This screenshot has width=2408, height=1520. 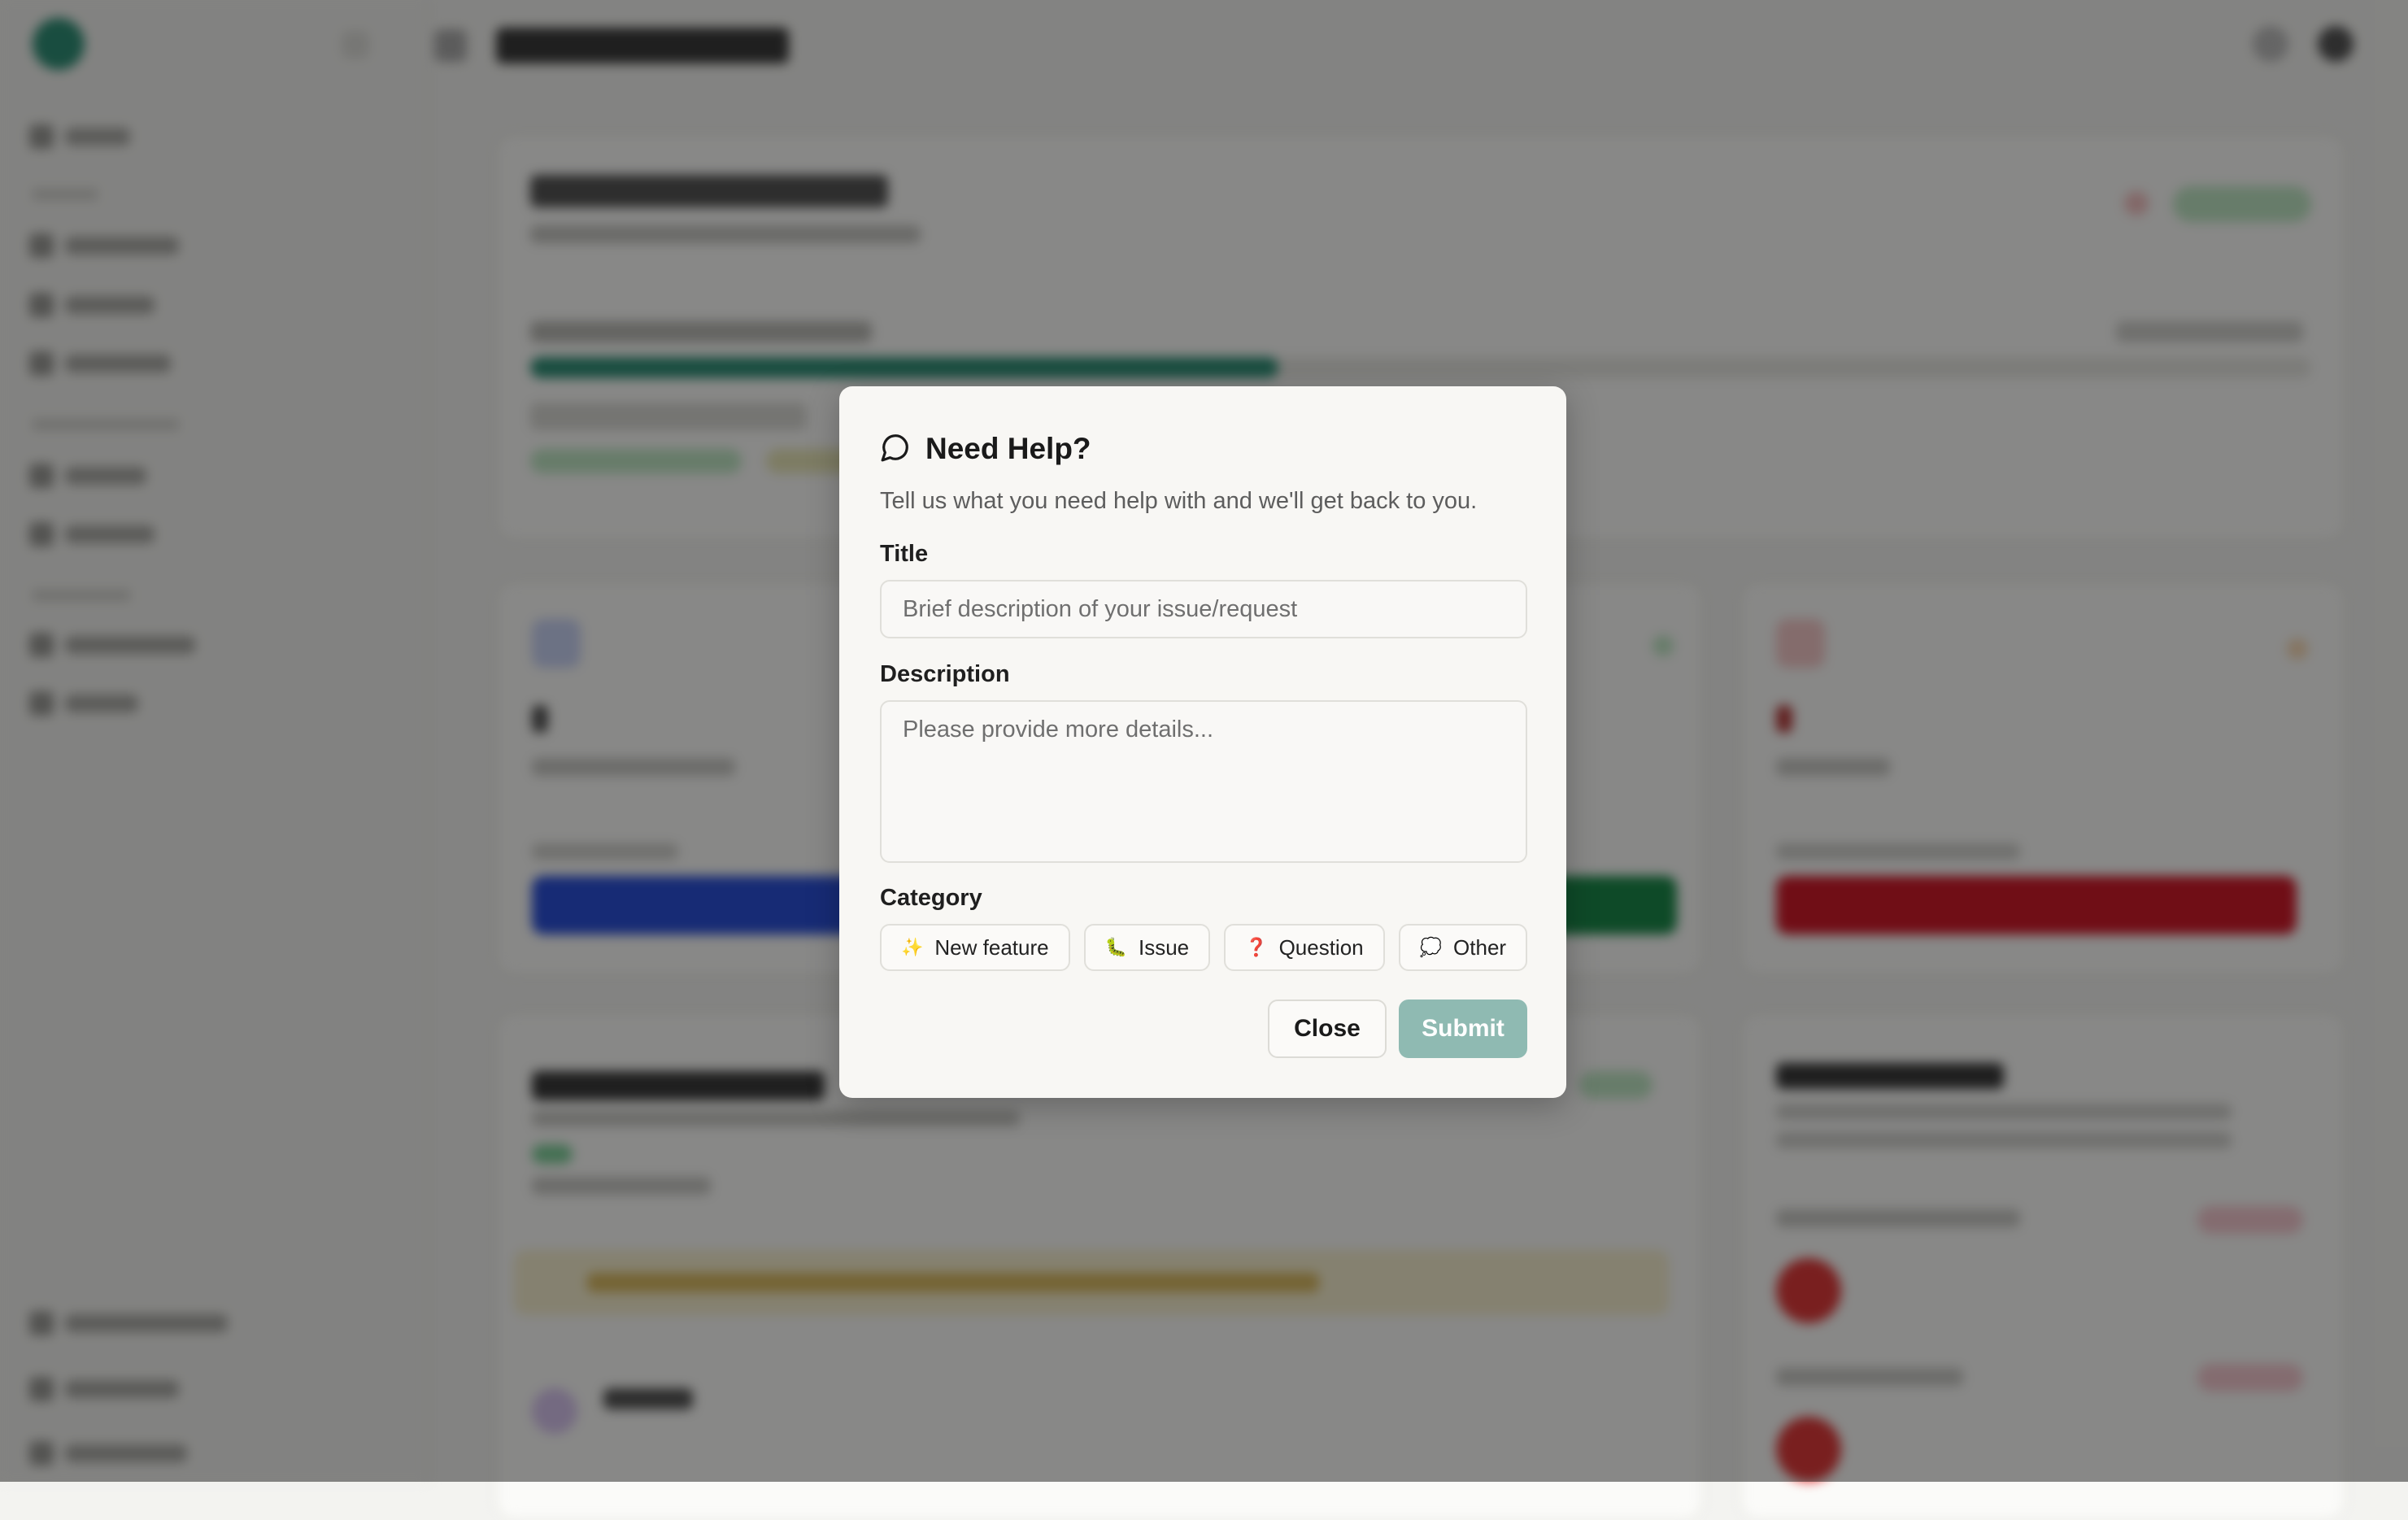 What do you see at coordinates (1480, 947) in the screenshot?
I see `category-label-other: Other` at bounding box center [1480, 947].